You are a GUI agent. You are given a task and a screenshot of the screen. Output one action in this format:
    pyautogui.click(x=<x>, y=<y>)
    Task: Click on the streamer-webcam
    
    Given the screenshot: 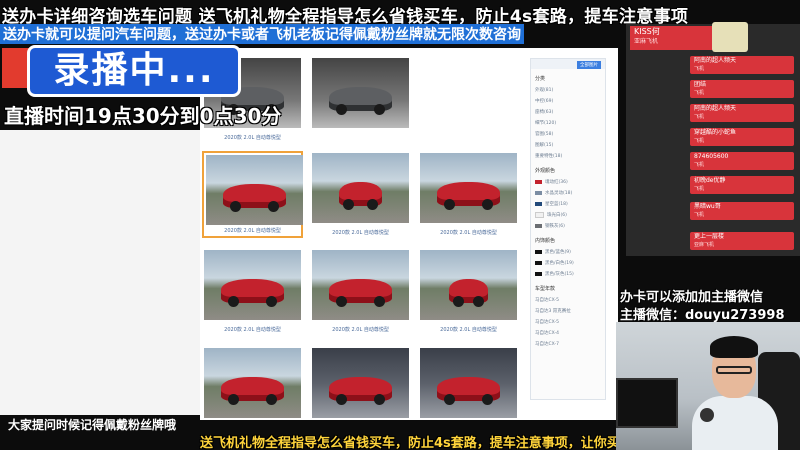 What is the action you would take?
    pyautogui.click(x=708, y=386)
    